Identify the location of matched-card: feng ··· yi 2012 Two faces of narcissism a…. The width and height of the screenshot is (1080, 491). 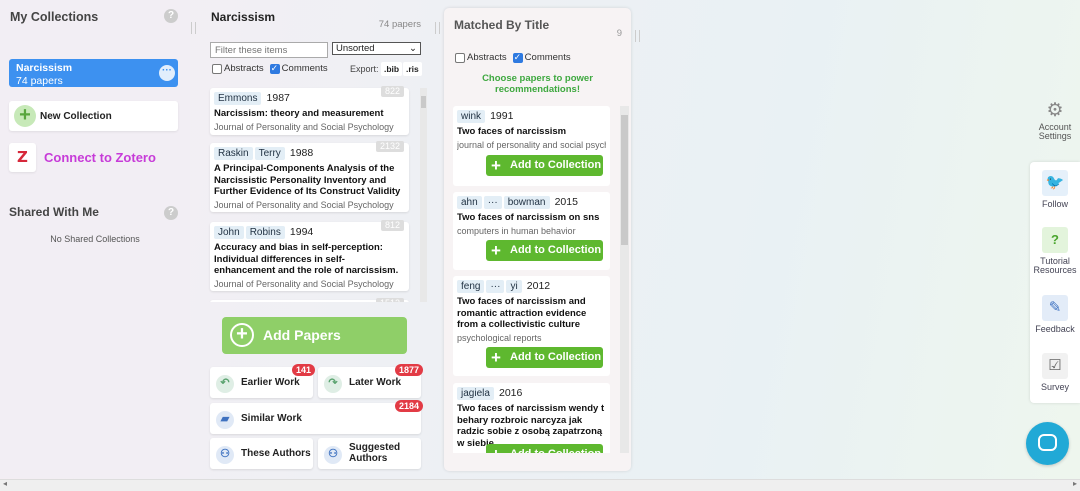
(531, 326).